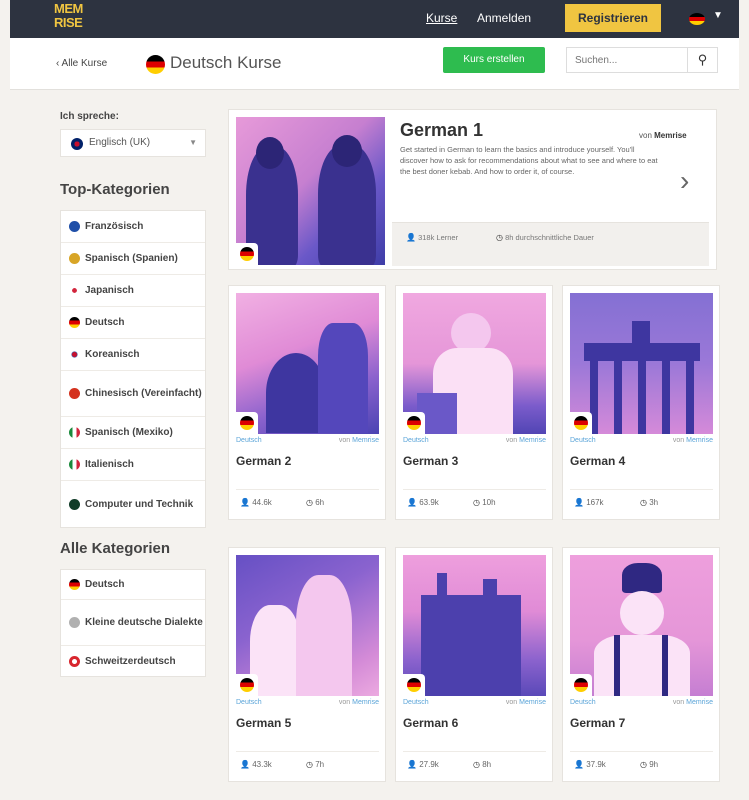  What do you see at coordinates (482, 764) in the screenshot?
I see `duration-stat: ◷ 8h` at bounding box center [482, 764].